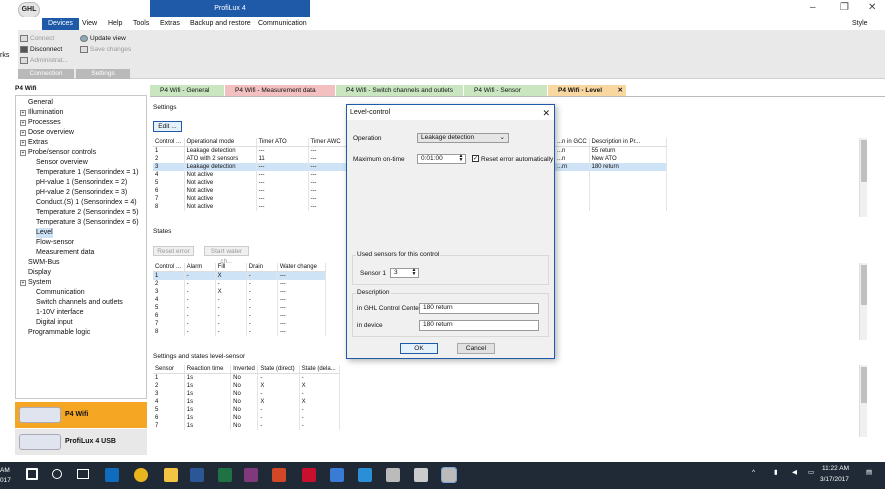 The height and width of the screenshot is (489, 885). Describe the element at coordinates (59, 313) in the screenshot. I see `tree-item: 1-10V interface` at that location.